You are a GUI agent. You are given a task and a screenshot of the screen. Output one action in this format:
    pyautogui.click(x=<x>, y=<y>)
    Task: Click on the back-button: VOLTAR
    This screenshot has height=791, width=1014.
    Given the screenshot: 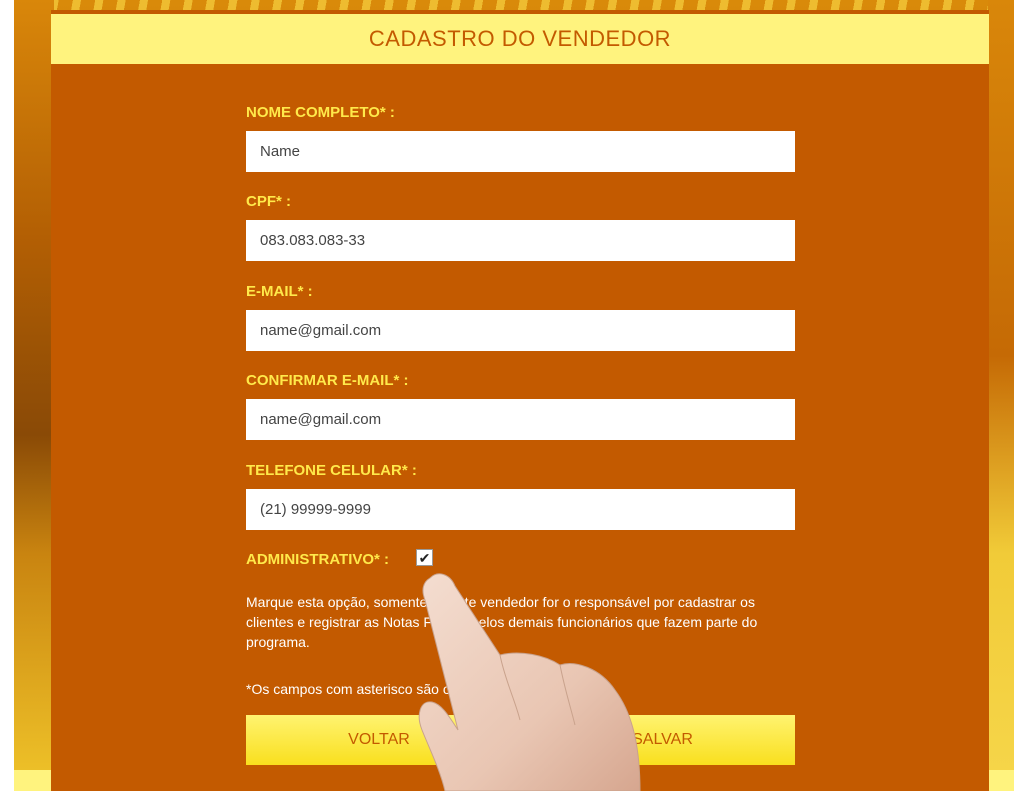 What is the action you would take?
    pyautogui.click(x=379, y=740)
    